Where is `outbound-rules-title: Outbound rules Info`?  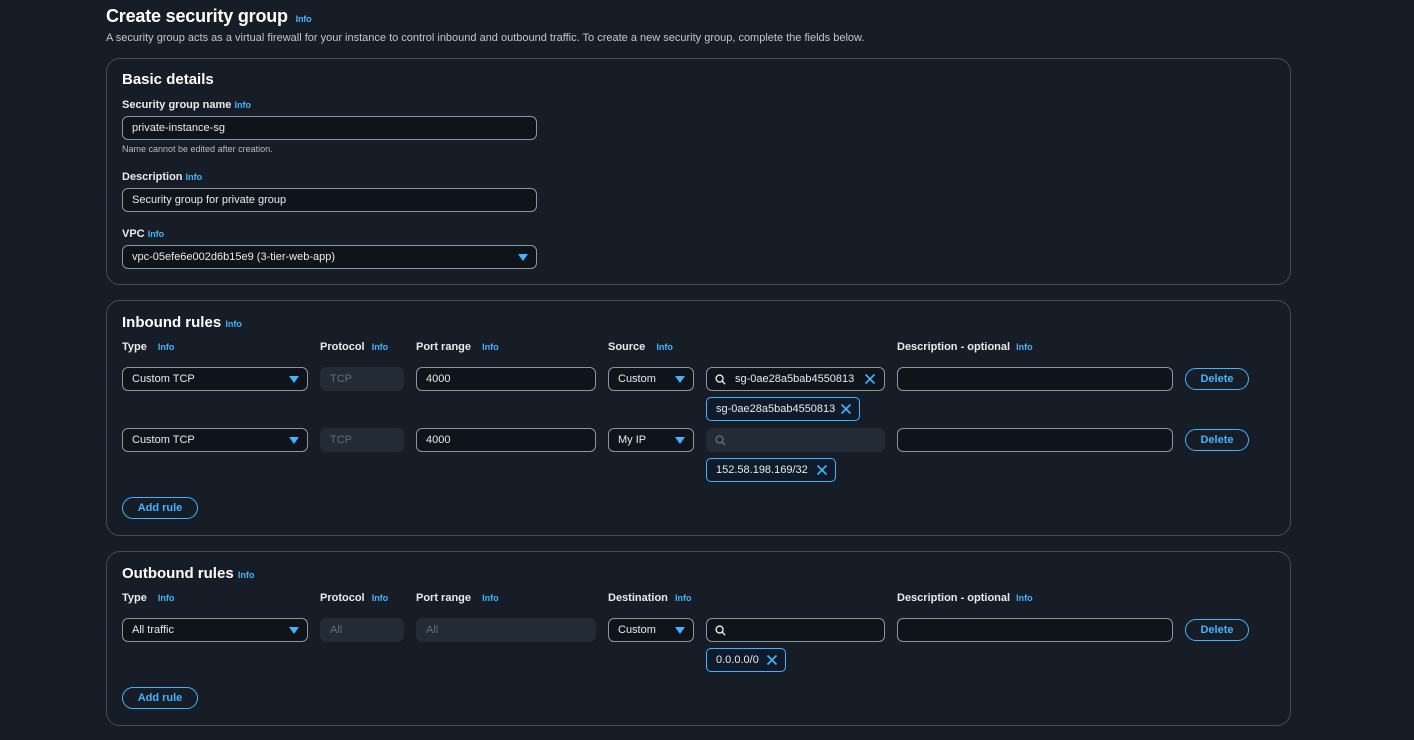
outbound-rules-title: Outbound rules Info is located at coordinates (188, 573).